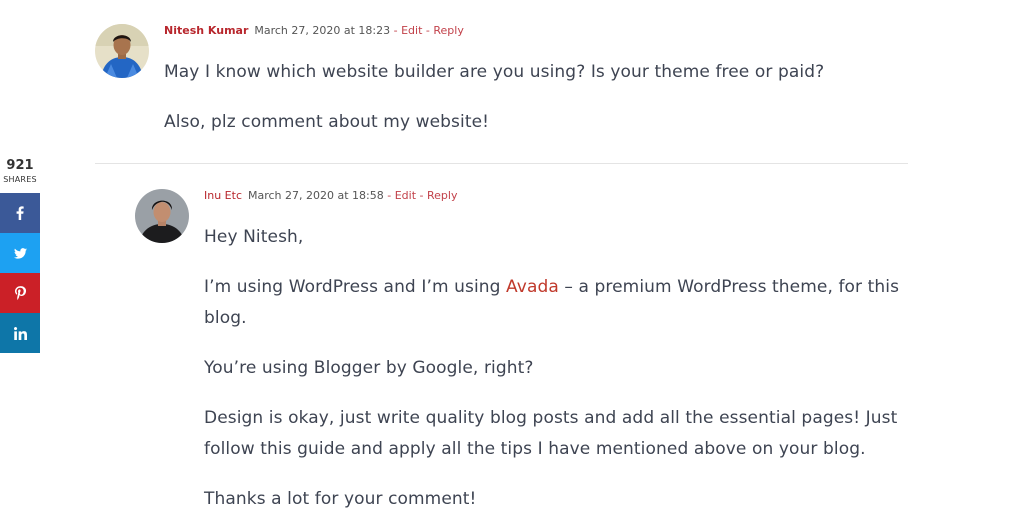  Describe the element at coordinates (316, 195) in the screenshot. I see `comment-date: March 27, 2020 at 18:58` at that location.